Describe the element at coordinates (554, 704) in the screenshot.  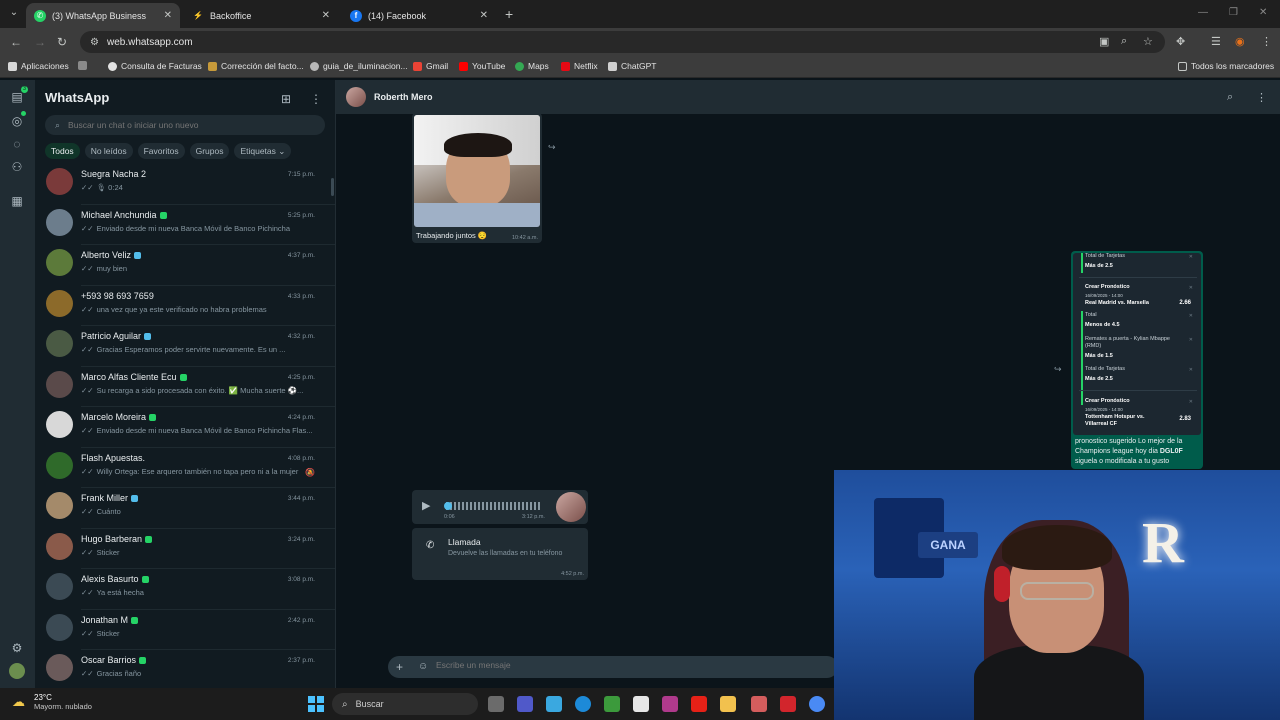
I see `copilot-icon` at that location.